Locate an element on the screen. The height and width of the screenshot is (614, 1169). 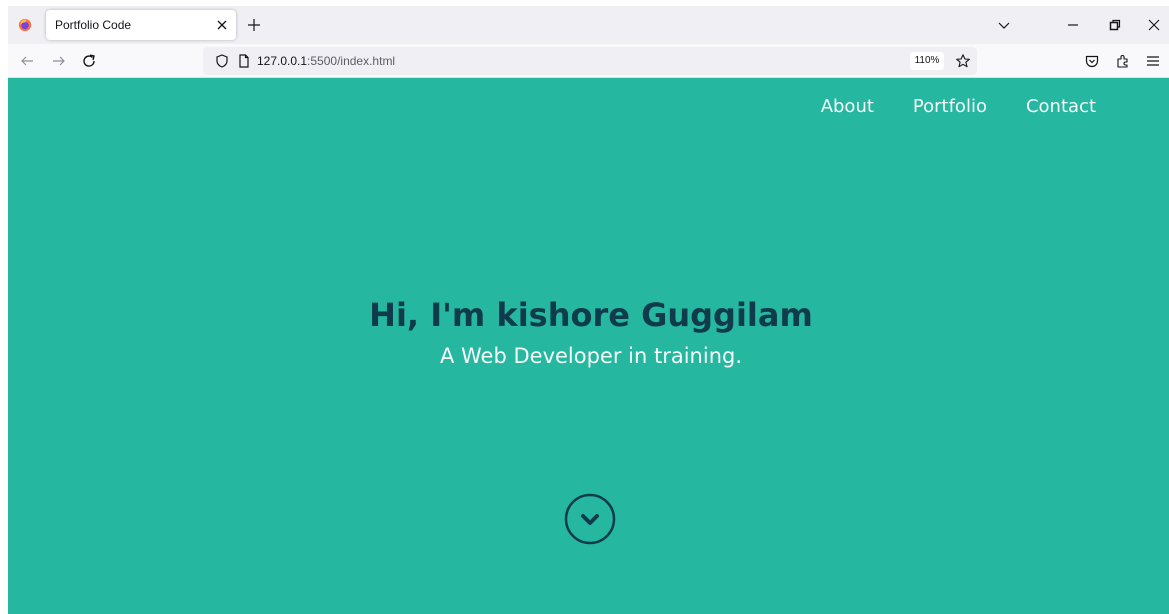
extensions-icon is located at coordinates (1123, 61).